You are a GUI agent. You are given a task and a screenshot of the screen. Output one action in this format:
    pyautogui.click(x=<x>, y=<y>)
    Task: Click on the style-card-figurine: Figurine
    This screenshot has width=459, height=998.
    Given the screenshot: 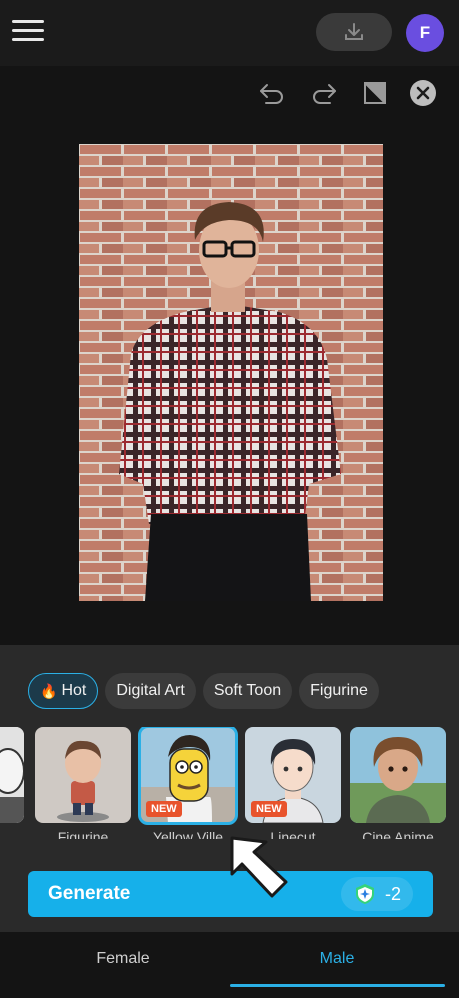 What is the action you would take?
    pyautogui.click(x=83, y=783)
    